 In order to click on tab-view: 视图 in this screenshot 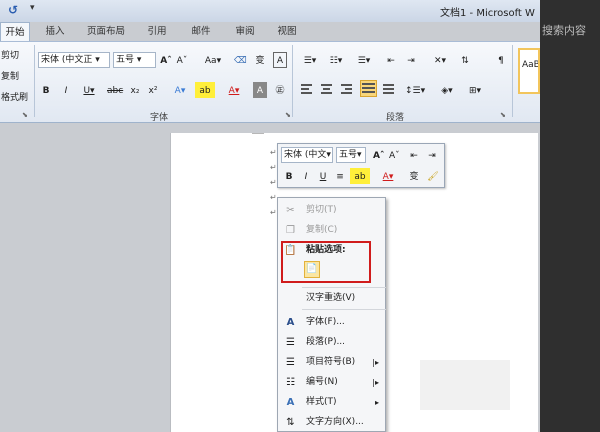, I will do `click(287, 32)`.